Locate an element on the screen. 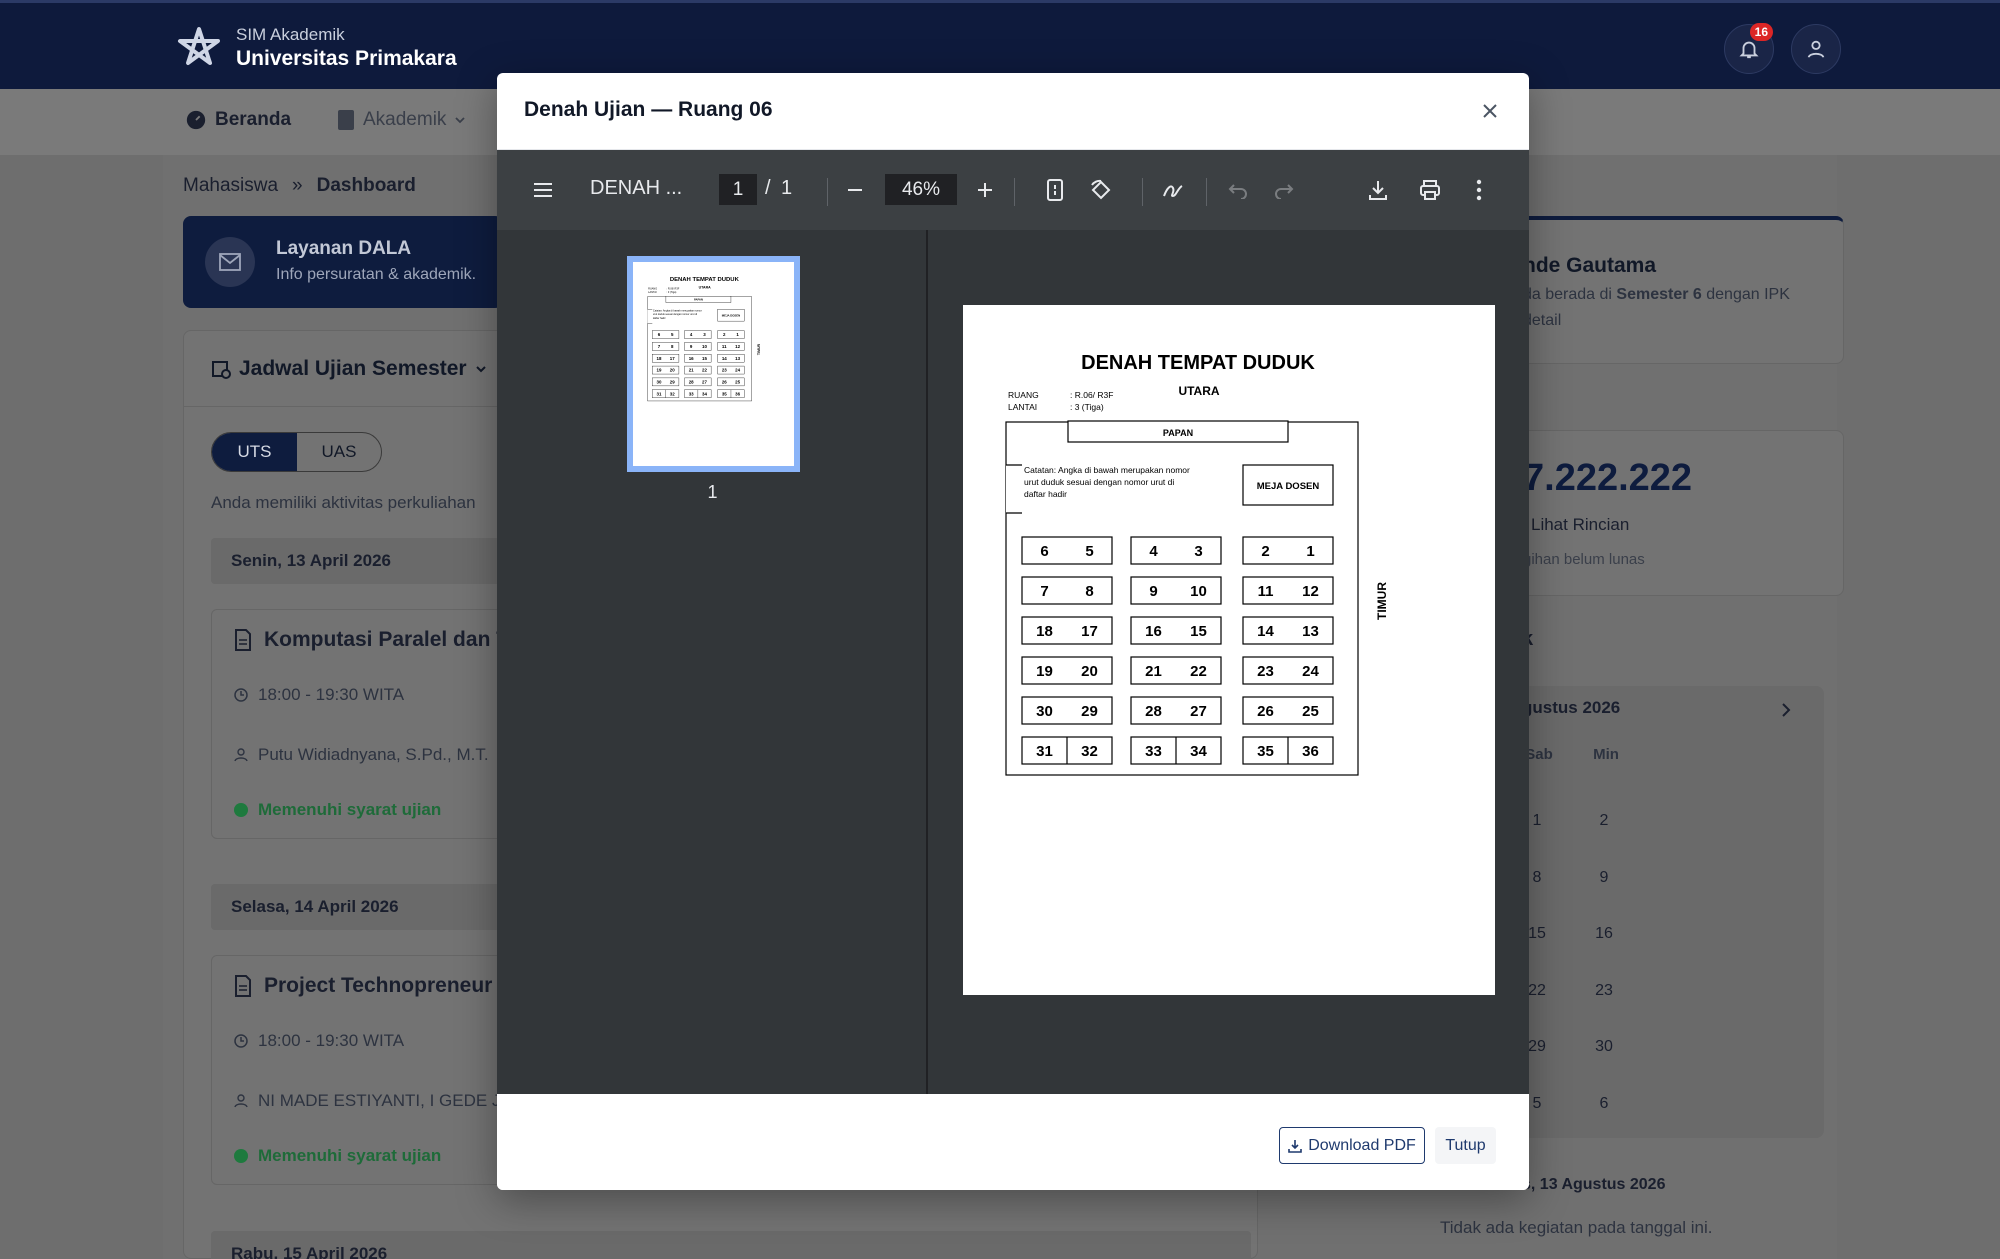 This screenshot has width=2000, height=1259. exam-lecturer: Putu Widiadnyana, S.Pd., M.T. is located at coordinates (361, 755).